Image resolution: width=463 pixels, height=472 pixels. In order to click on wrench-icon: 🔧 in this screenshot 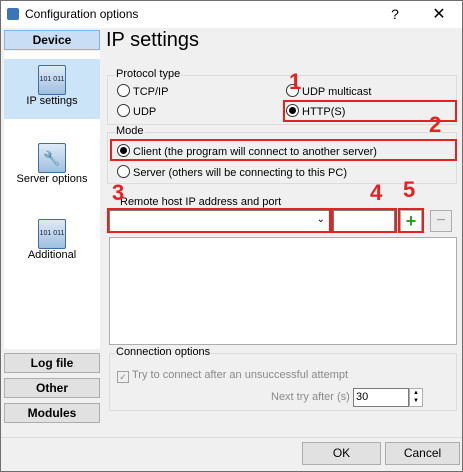, I will do `click(52, 158)`.